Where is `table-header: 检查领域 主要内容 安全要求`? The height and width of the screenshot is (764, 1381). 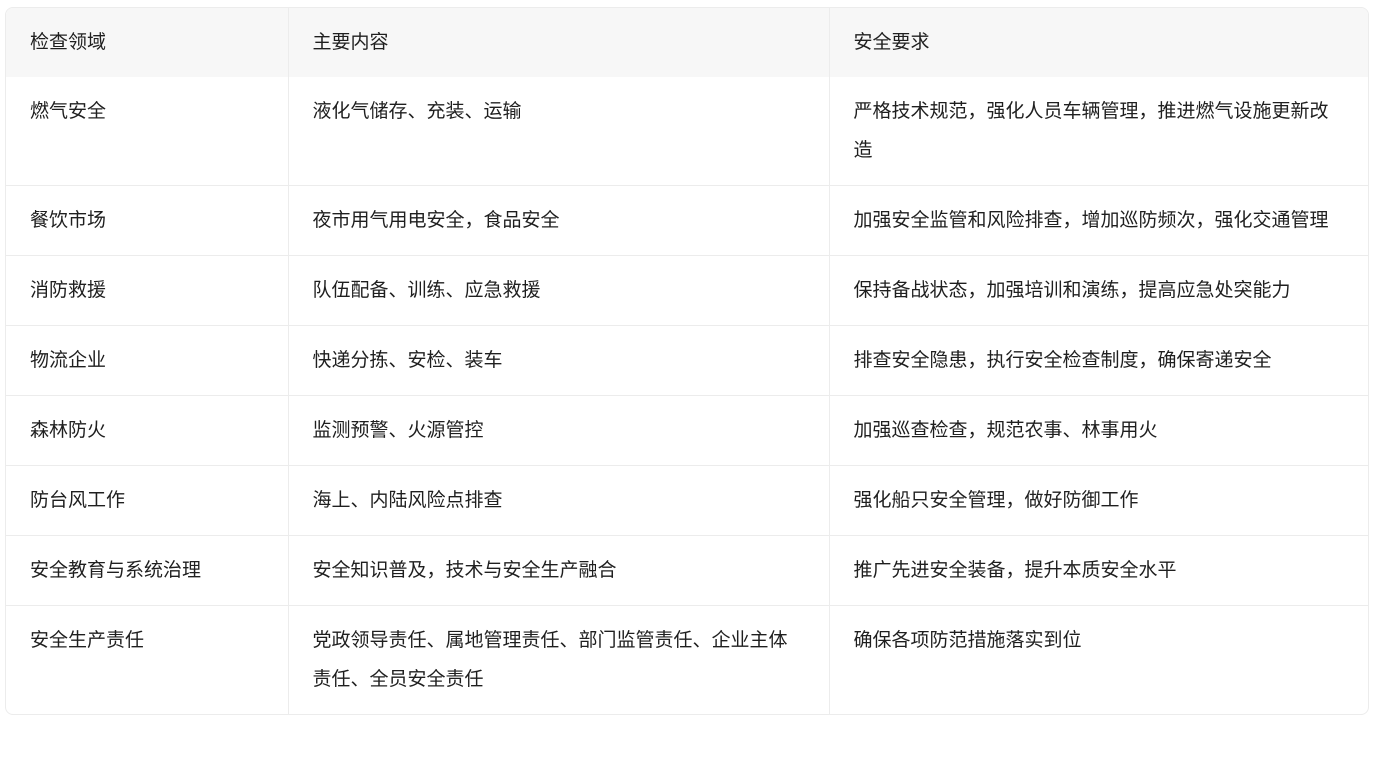
table-header: 检查领域 主要内容 安全要求 is located at coordinates (687, 42).